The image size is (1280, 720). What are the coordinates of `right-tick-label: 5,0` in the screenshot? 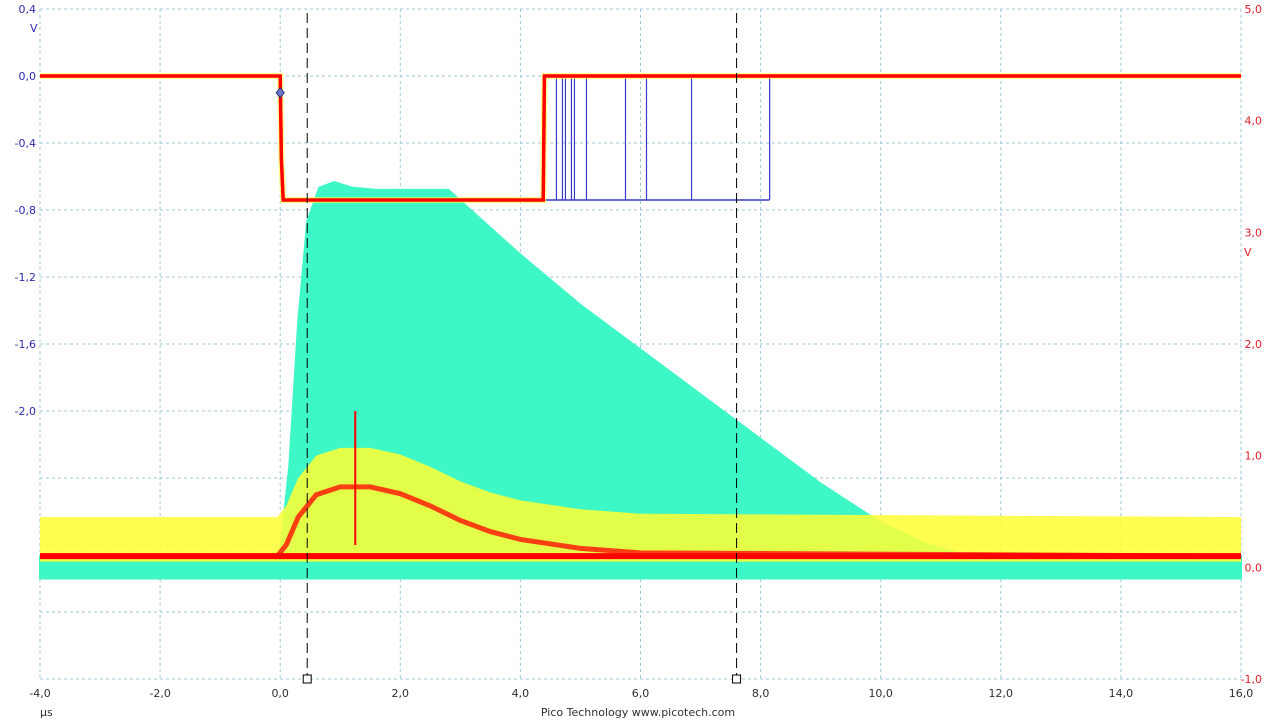 It's located at (1254, 9).